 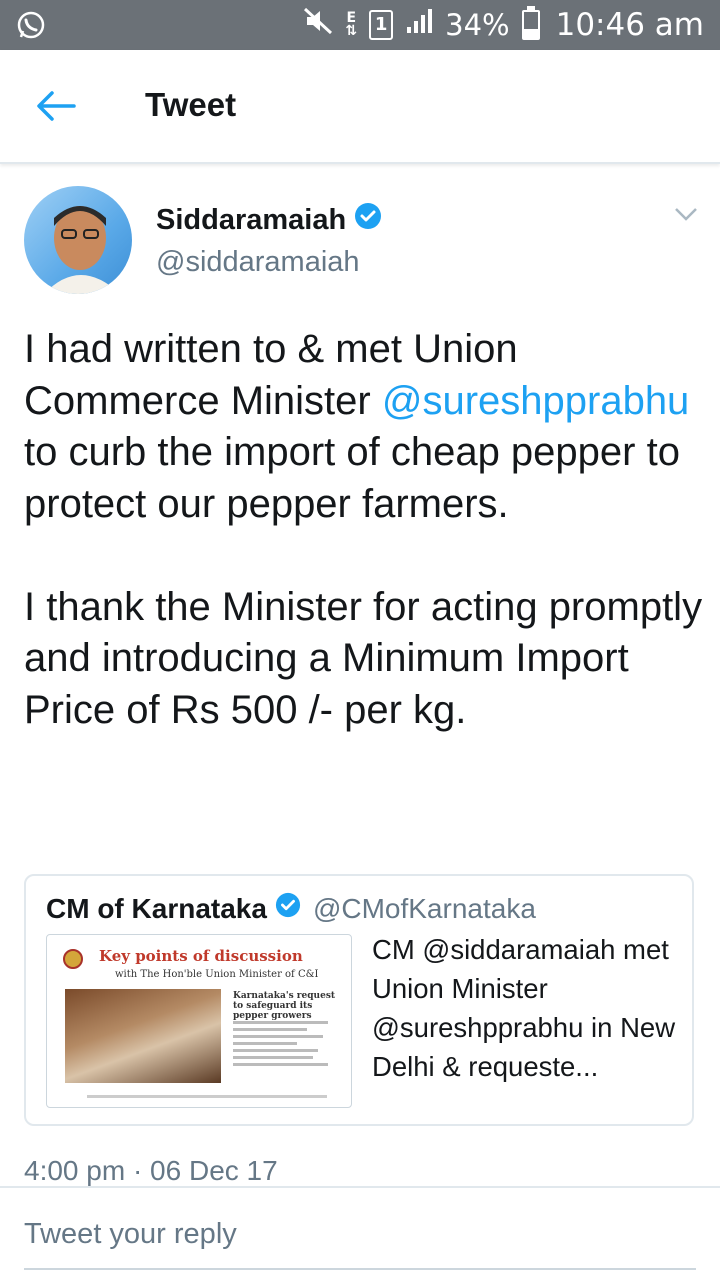 What do you see at coordinates (360, 1269) in the screenshot?
I see `reply-underline` at bounding box center [360, 1269].